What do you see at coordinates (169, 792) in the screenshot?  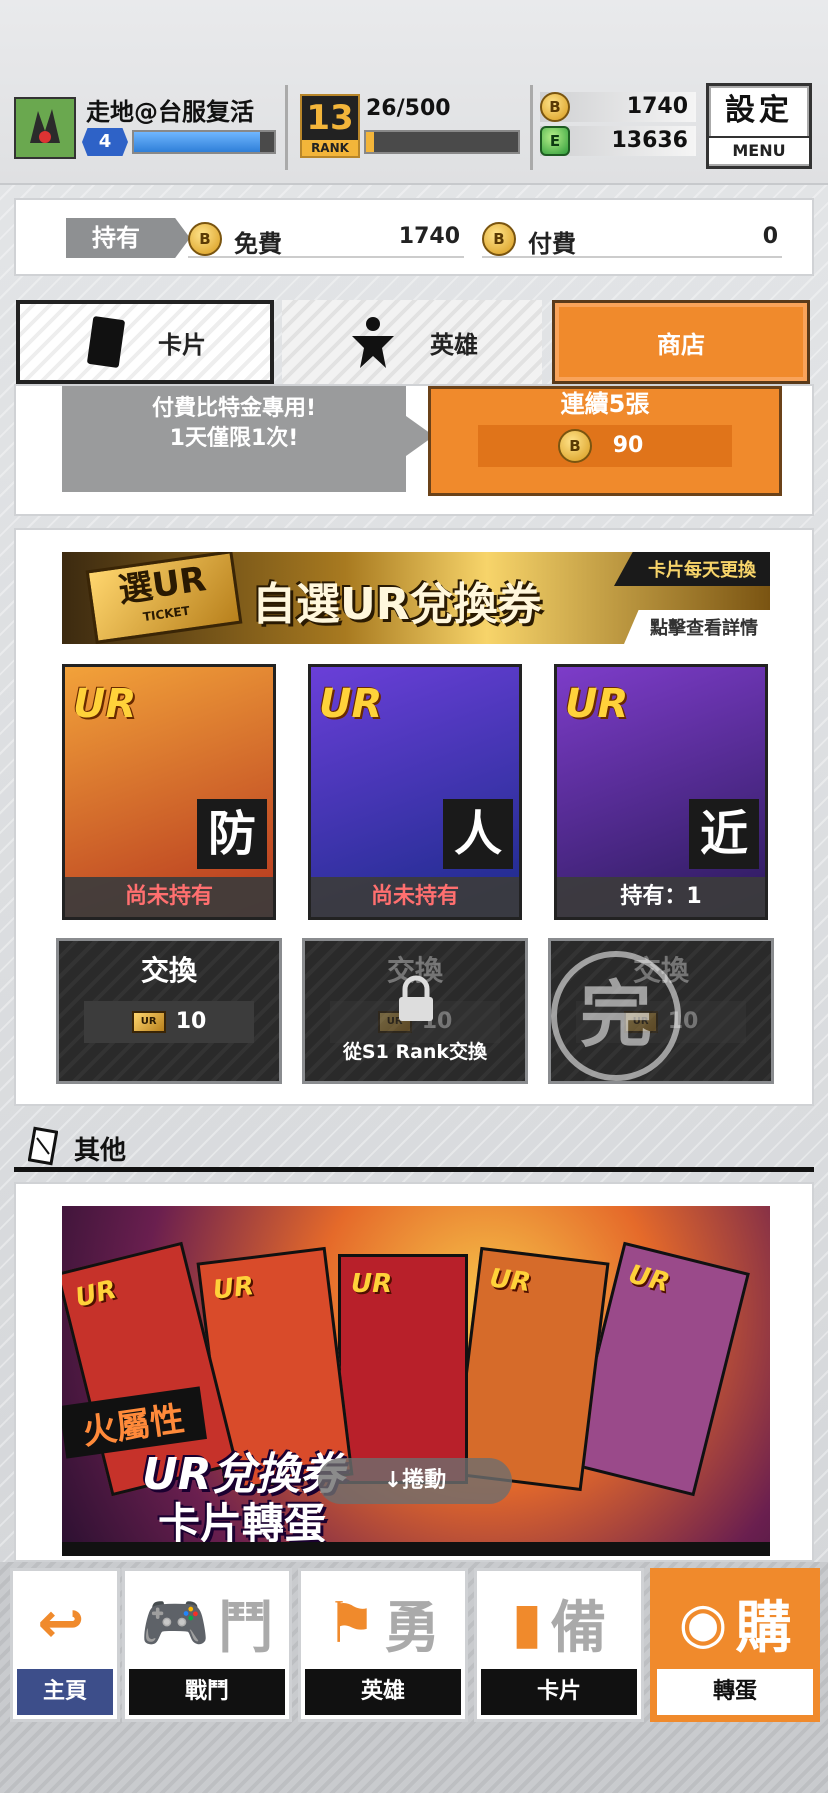 I see `ur-card: UR 防 尚未持有` at bounding box center [169, 792].